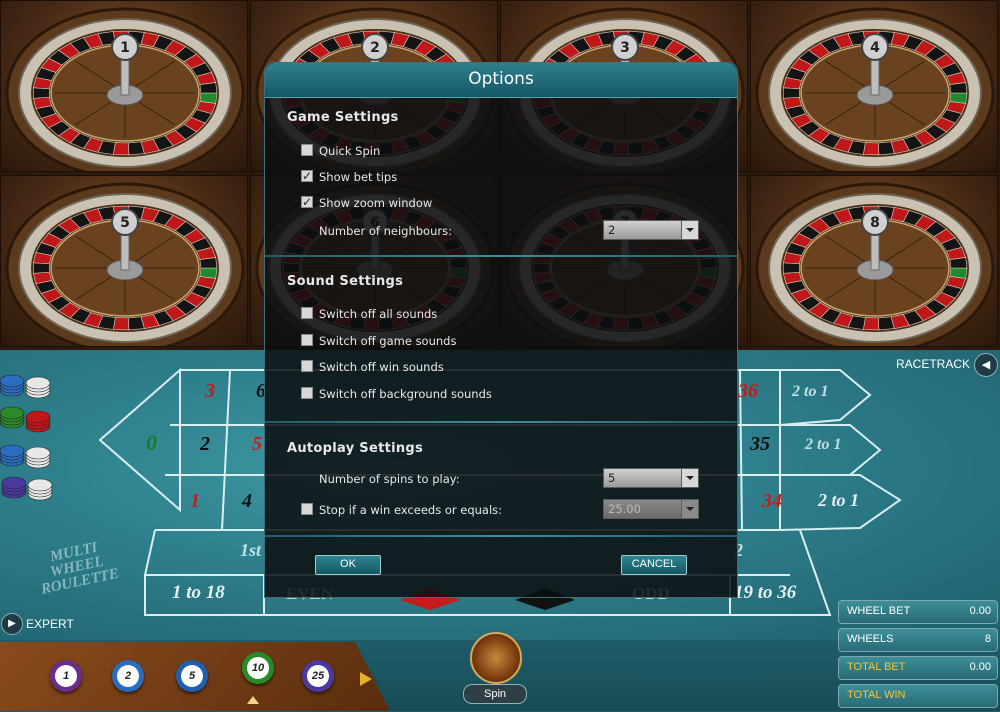 The width and height of the screenshot is (1000, 712). Describe the element at coordinates (405, 394) in the screenshot. I see `background-sounds-label: Switch off background sounds` at that location.